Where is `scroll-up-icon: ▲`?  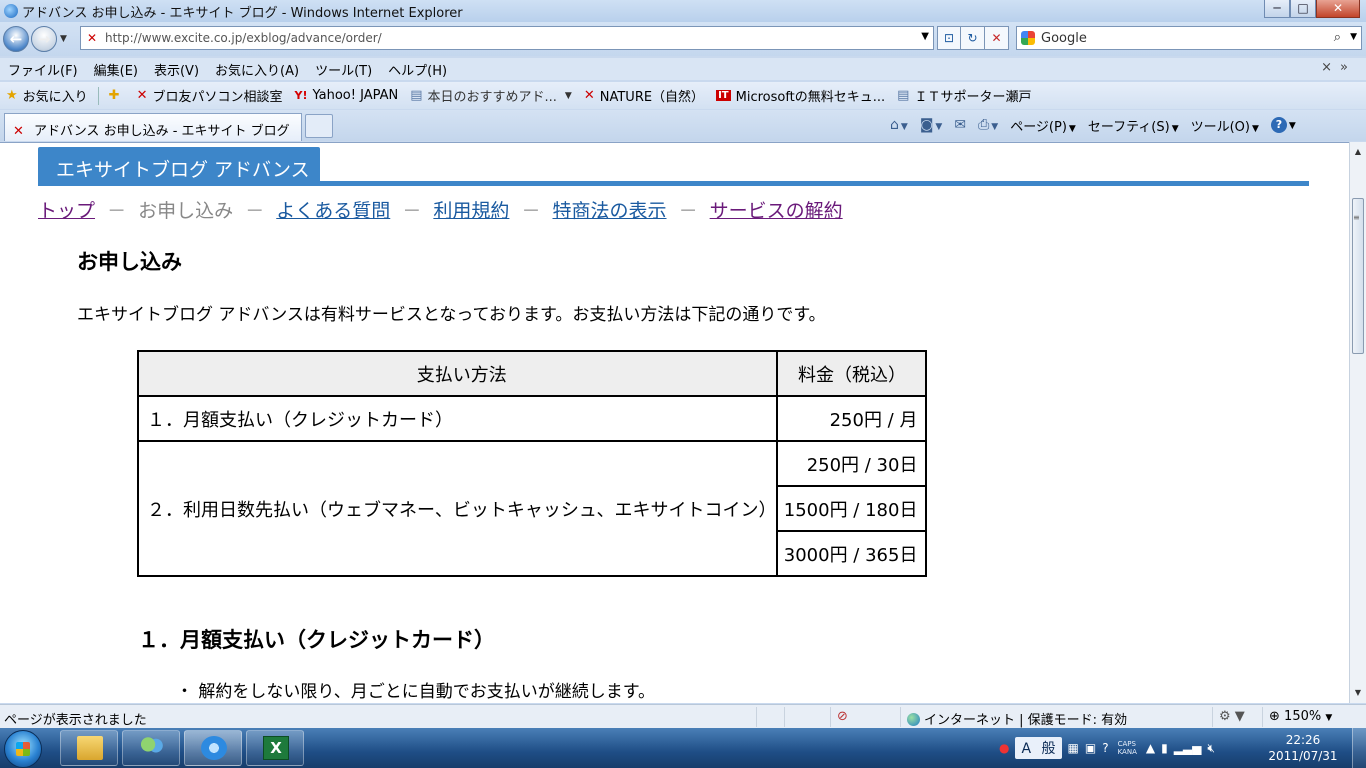
scroll-up-icon: ▲ is located at coordinates (1358, 152).